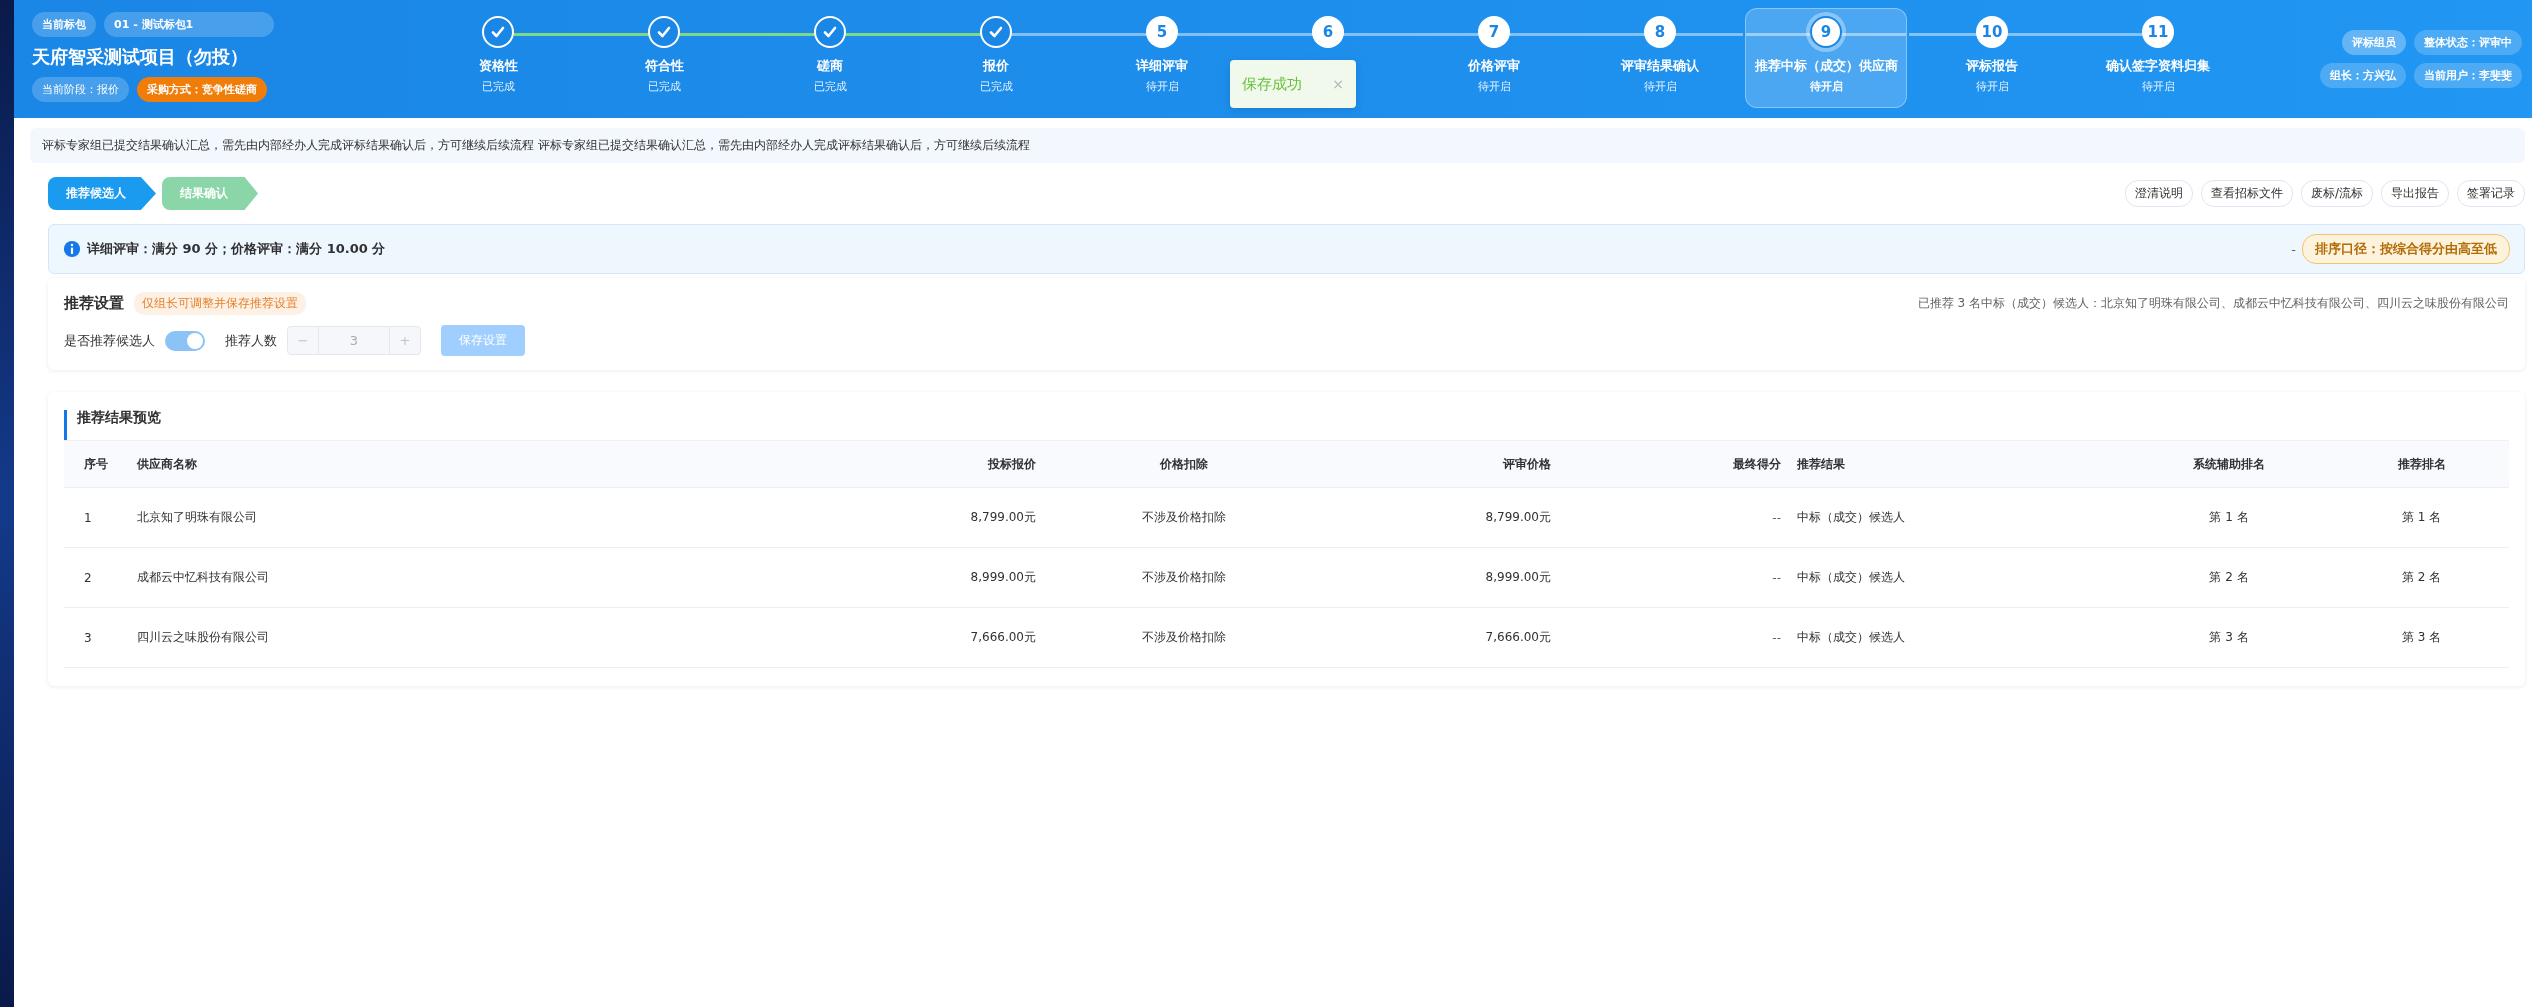 This screenshot has width=2532, height=1007. Describe the element at coordinates (167, 464) in the screenshot. I see `column-header: 供应商名称` at that location.